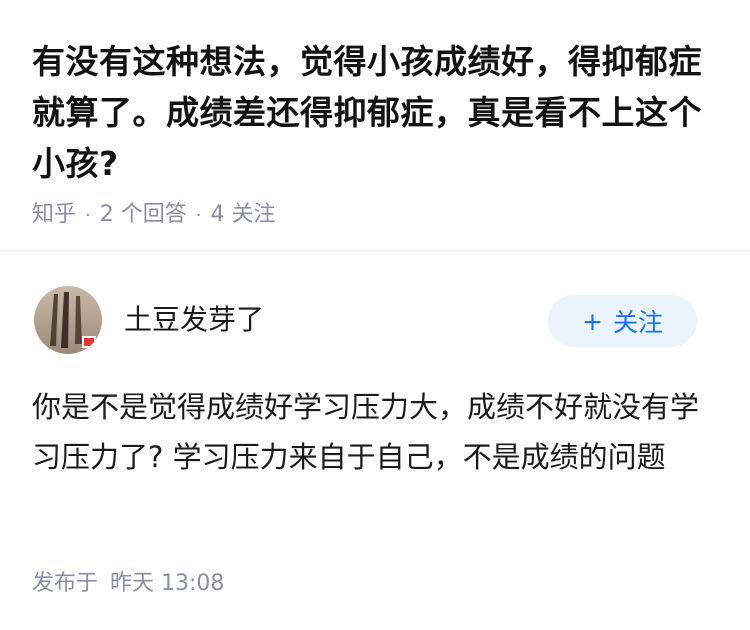  I want to click on section-divider, so click(375, 250).